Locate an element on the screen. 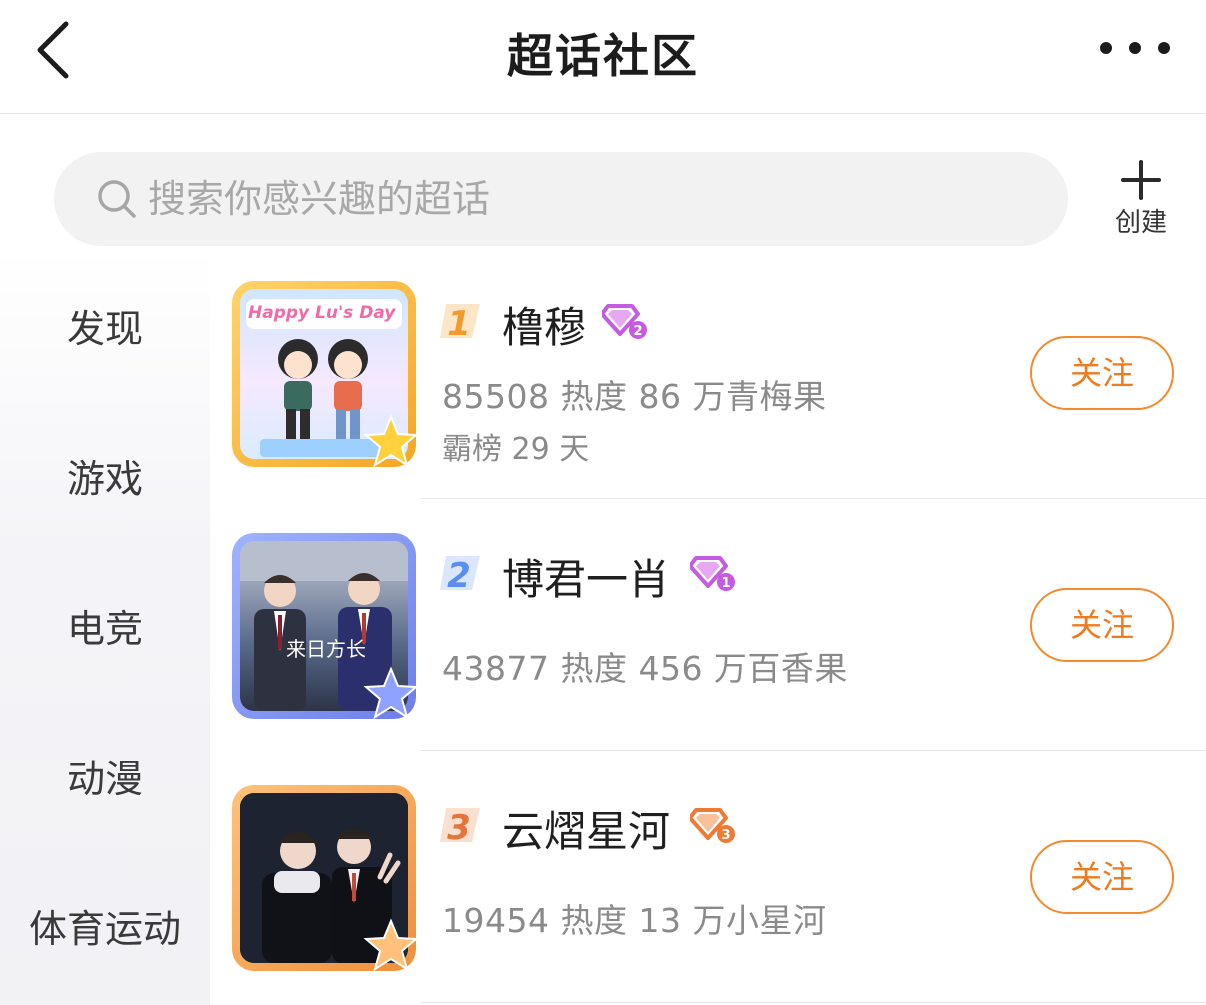 The width and height of the screenshot is (1206, 1005). page-title: 超话社区 is located at coordinates (603, 56).